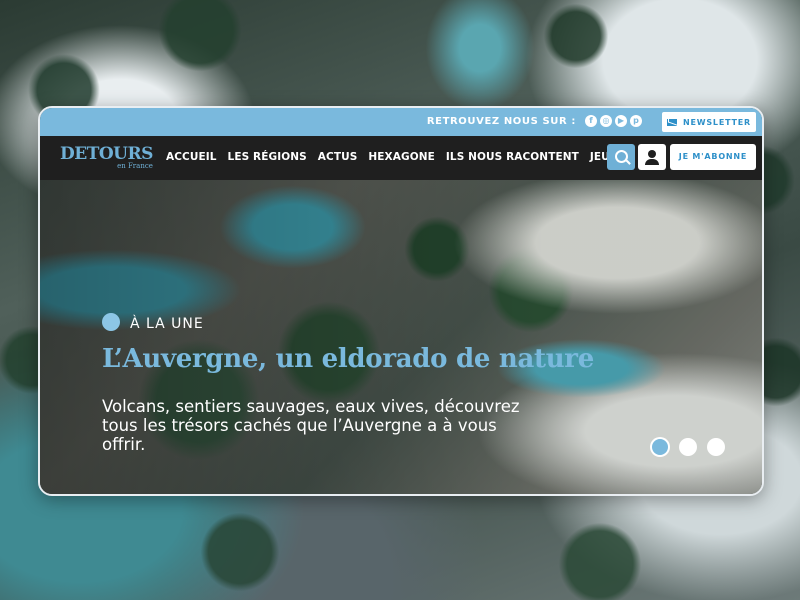 Image resolution: width=800 pixels, height=600 pixels. Describe the element at coordinates (501, 121) in the screenshot. I see `follow-us-label: RETROUVEZ NOUS SUR :` at that location.